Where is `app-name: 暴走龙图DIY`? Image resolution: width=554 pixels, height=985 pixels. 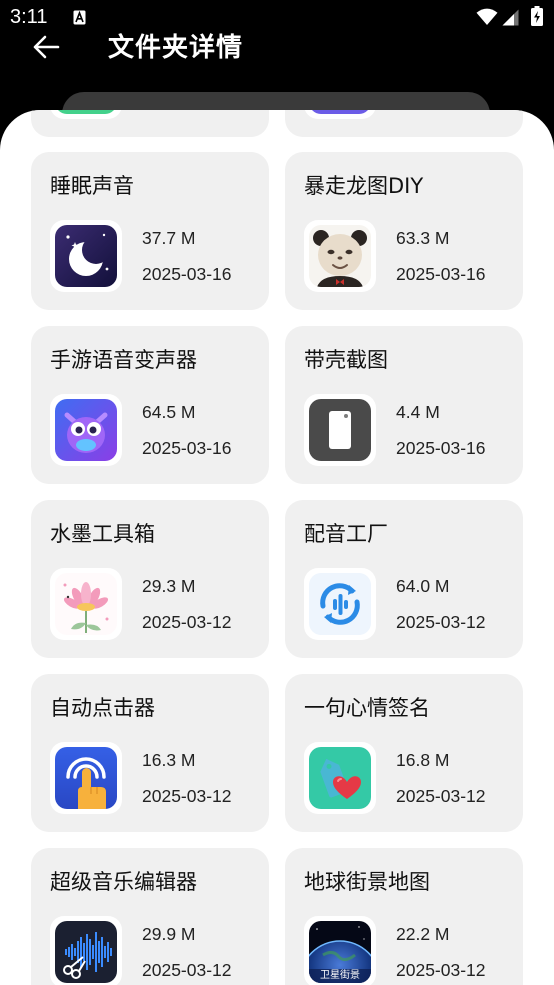 app-name: 暴走龙图DIY is located at coordinates (364, 186).